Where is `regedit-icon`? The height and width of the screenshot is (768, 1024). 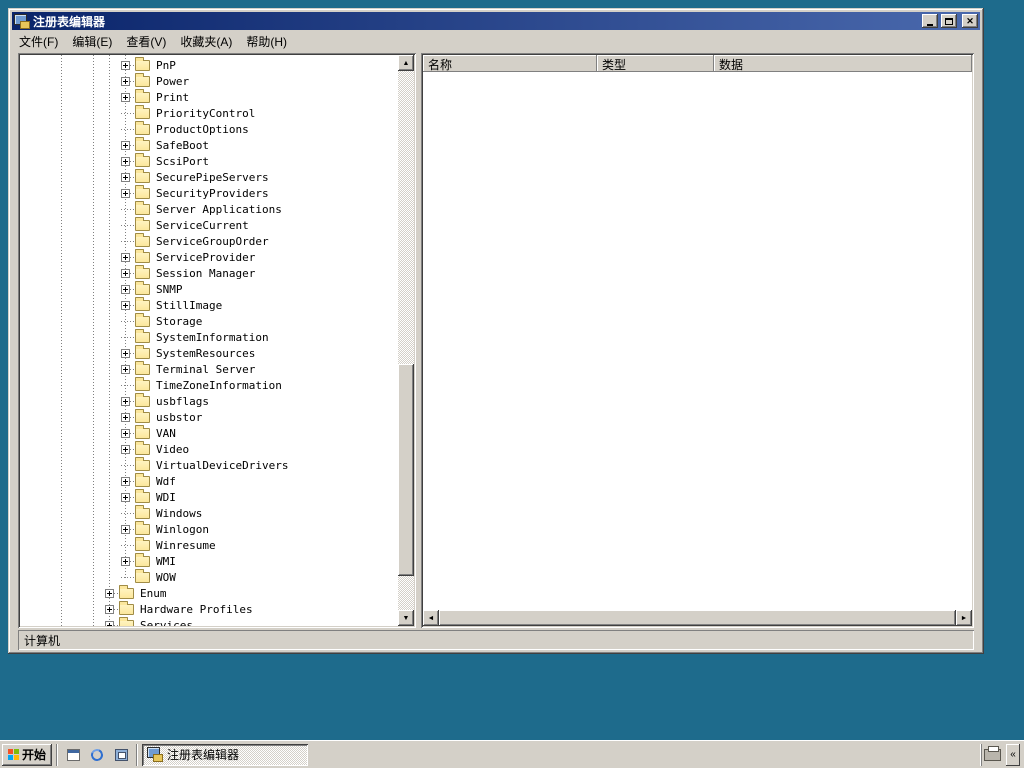 regedit-icon is located at coordinates (155, 754).